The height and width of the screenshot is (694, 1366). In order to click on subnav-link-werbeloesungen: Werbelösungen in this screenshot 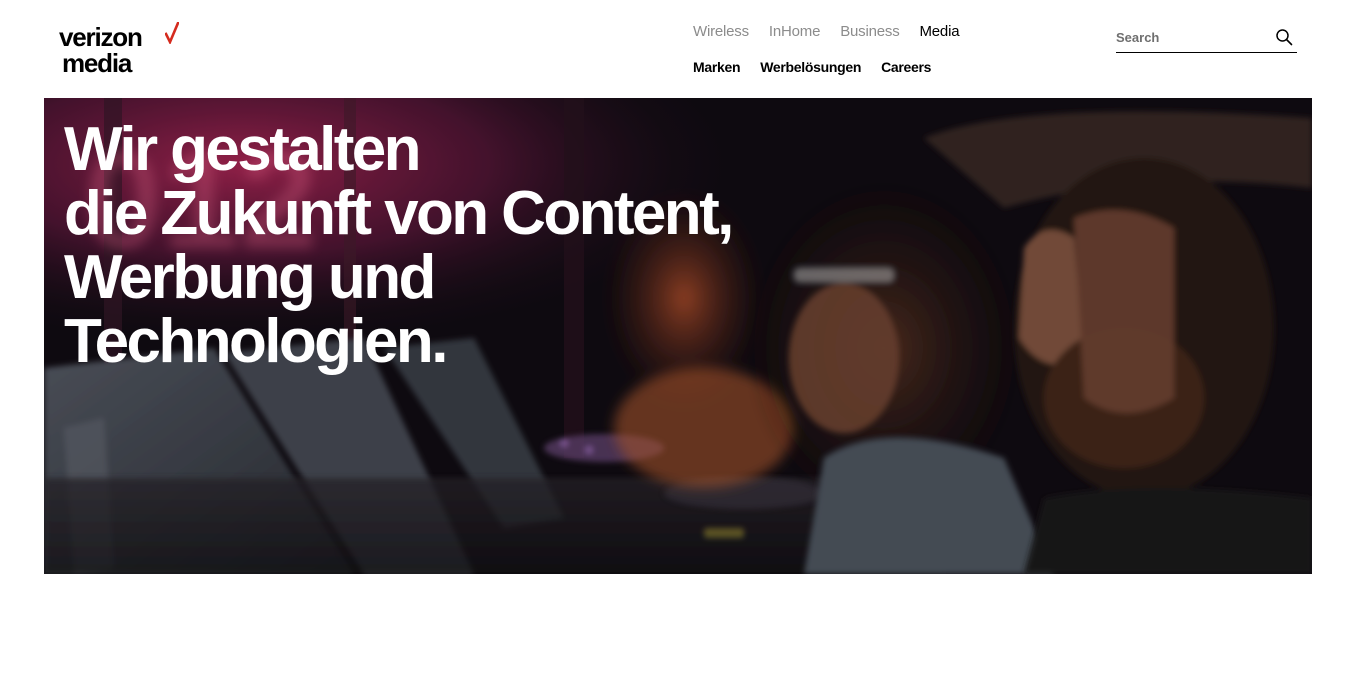, I will do `click(810, 67)`.